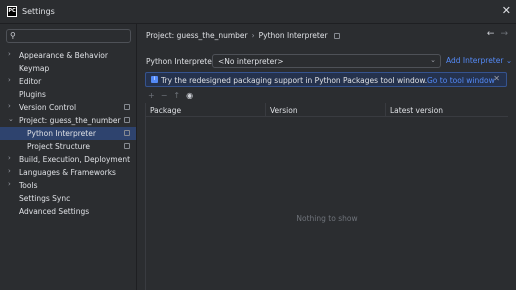  I want to click on sidebar-item-label: Languages & Frameworks, so click(67, 172).